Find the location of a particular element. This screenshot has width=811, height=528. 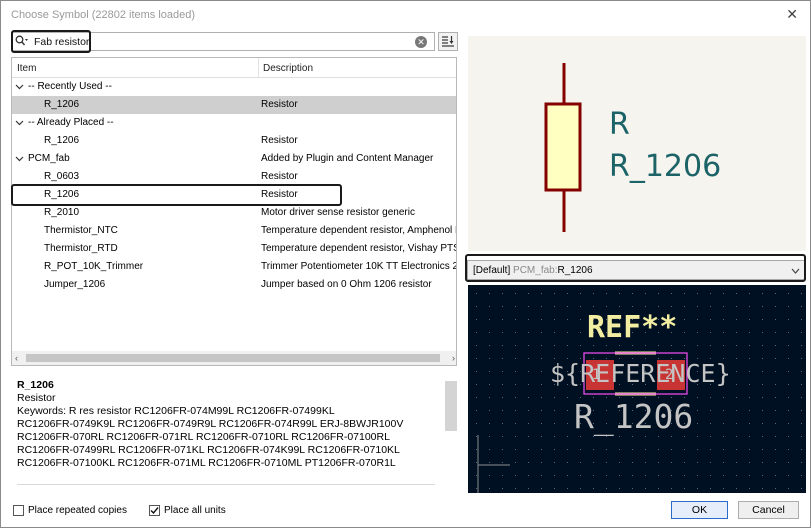

scroll-right-icon: › is located at coordinates (453, 358).